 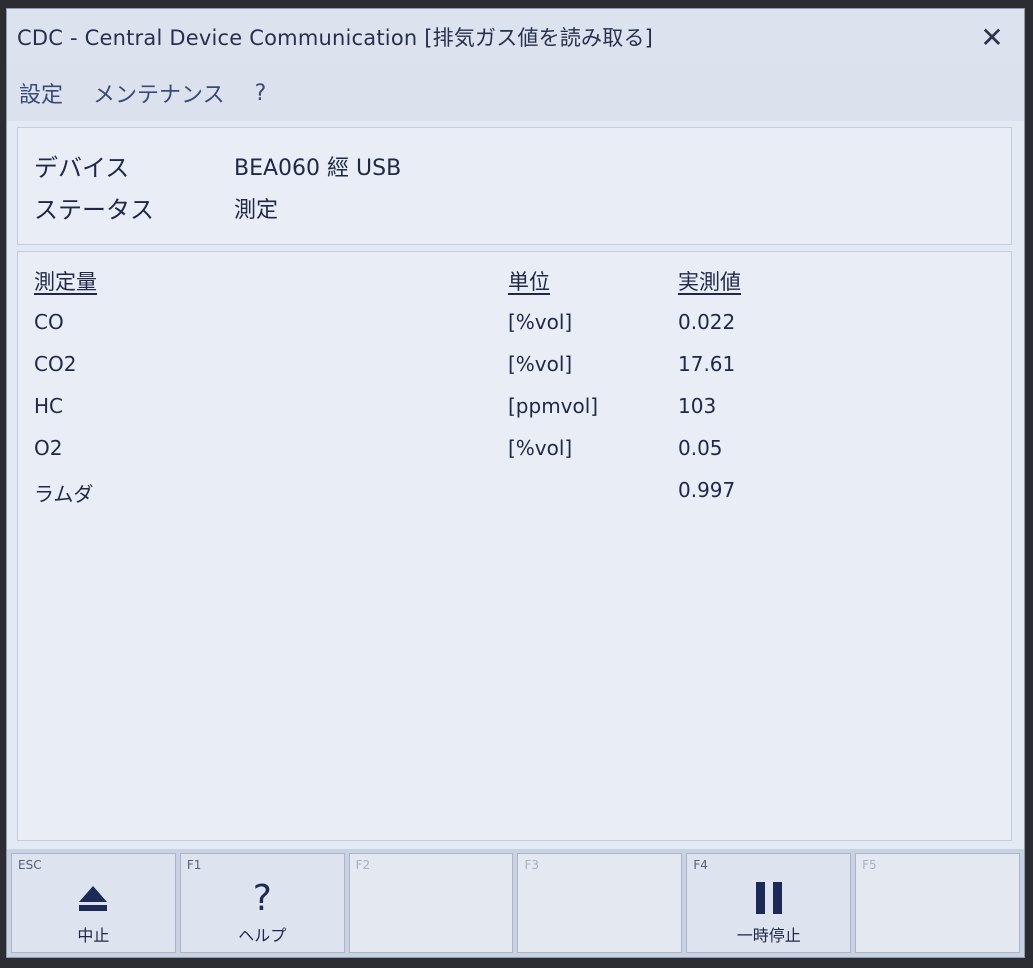 What do you see at coordinates (93, 898) in the screenshot?
I see `eject-icon` at bounding box center [93, 898].